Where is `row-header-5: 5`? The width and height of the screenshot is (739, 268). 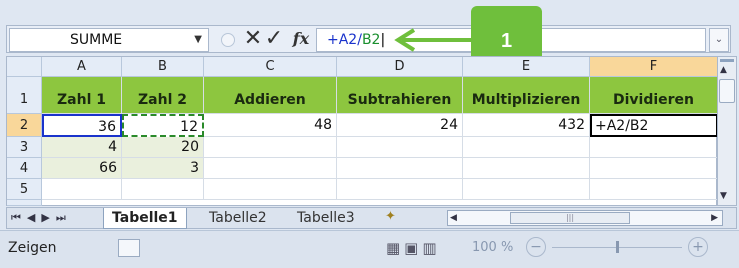
row-header-5: 5 is located at coordinates (24, 189).